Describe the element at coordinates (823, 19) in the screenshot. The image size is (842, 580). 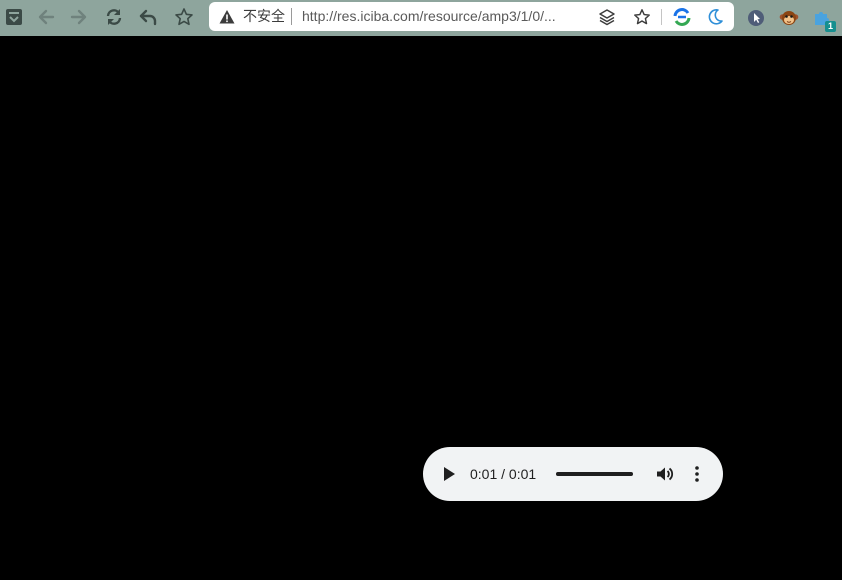
I see `puzzle-extension-button: 1` at that location.